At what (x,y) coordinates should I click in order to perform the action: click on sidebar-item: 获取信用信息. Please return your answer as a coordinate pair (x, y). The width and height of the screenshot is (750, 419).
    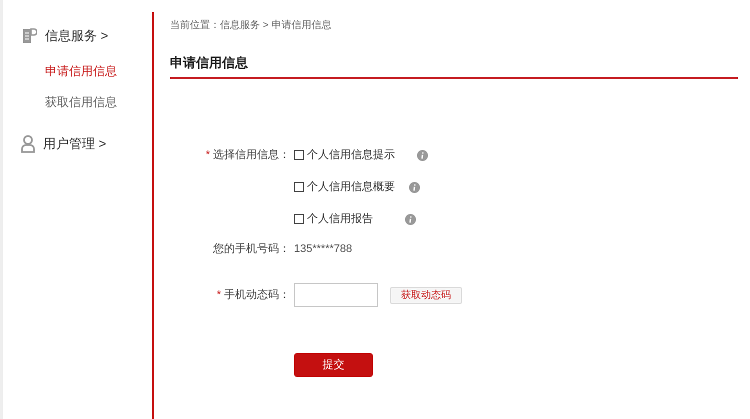
    Looking at the image, I should click on (98, 102).